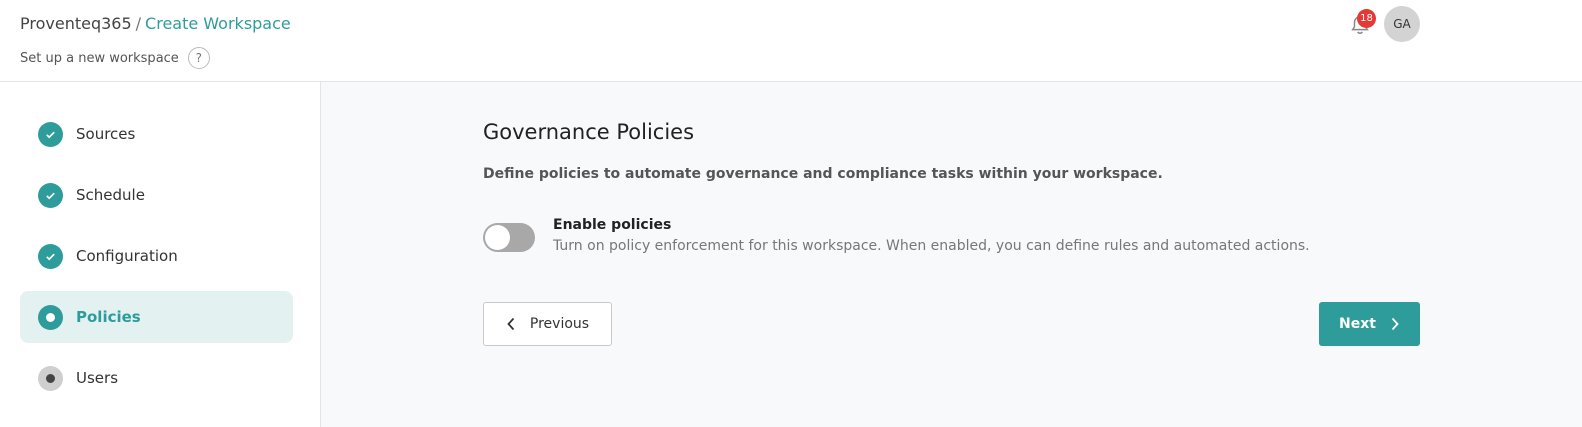 This screenshot has width=1582, height=427. Describe the element at coordinates (156, 317) in the screenshot. I see `step-policies: Policies` at that location.